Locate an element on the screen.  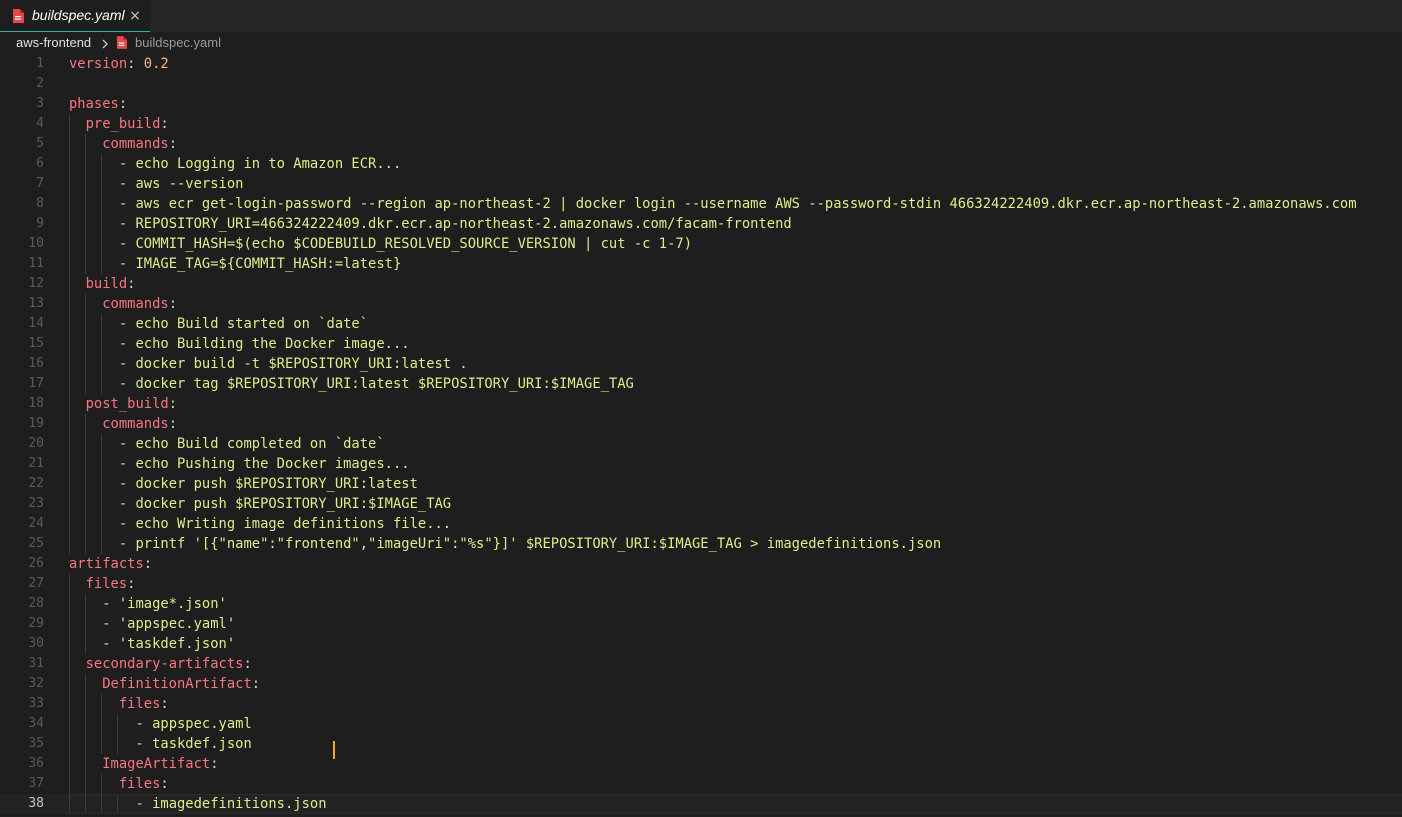
code-line: 2 is located at coordinates (701, 84).